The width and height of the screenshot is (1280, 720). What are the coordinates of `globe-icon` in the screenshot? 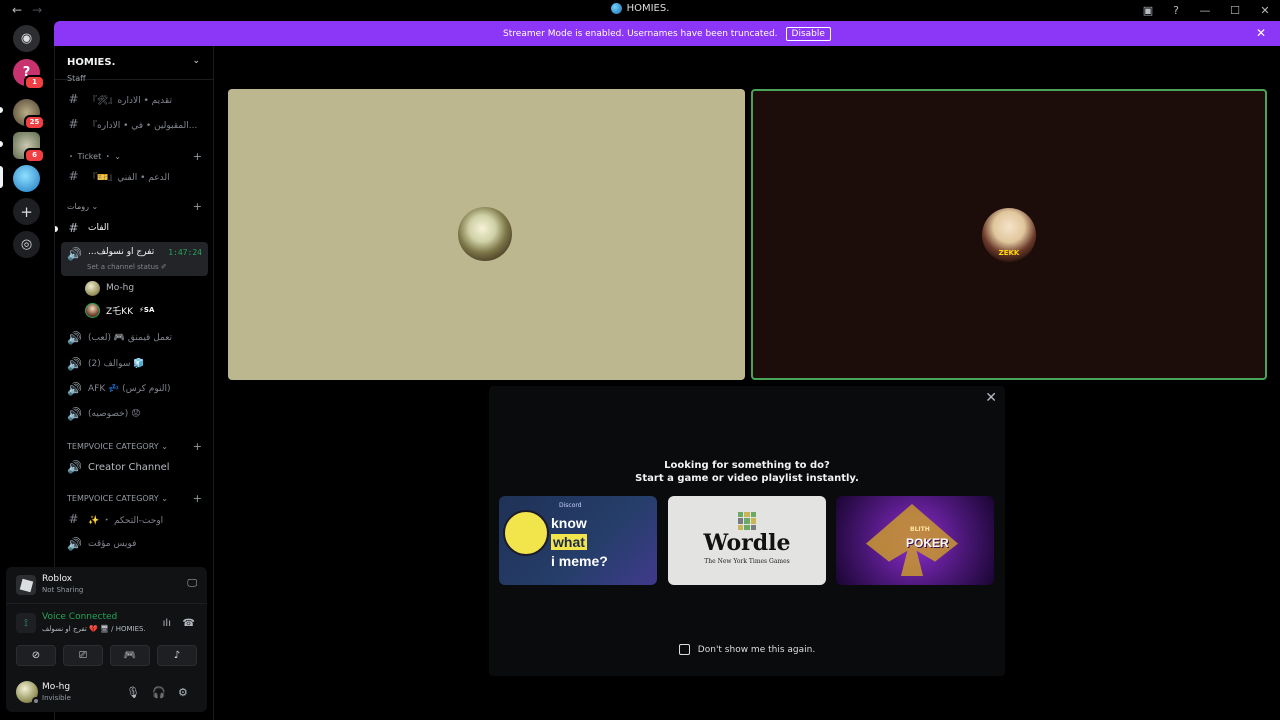 It's located at (616, 8).